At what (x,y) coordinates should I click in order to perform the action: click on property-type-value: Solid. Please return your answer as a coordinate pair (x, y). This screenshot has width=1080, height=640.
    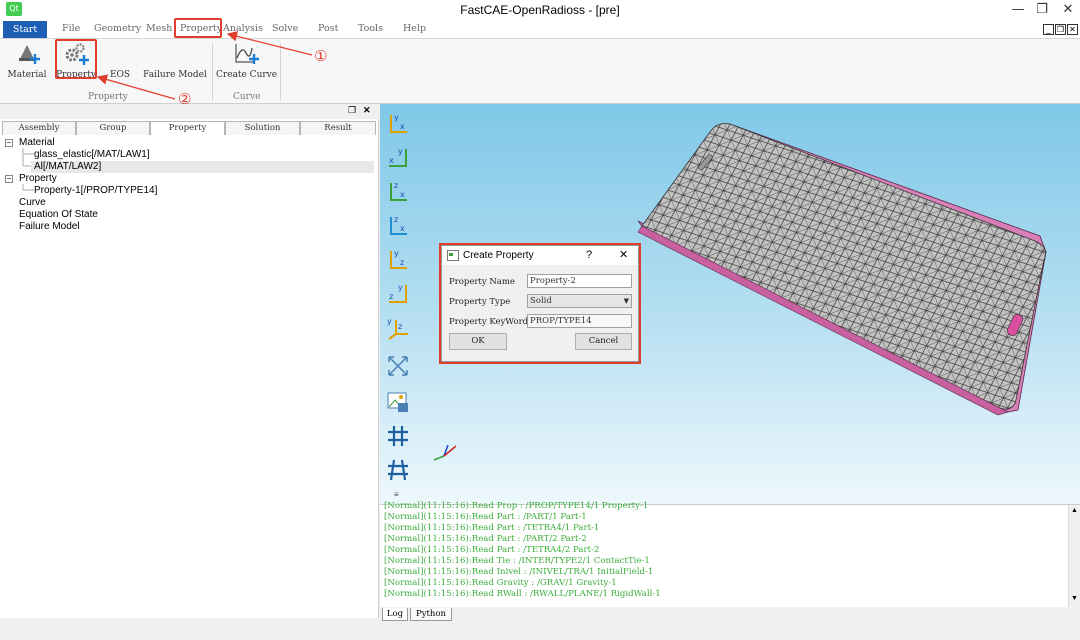
    Looking at the image, I should click on (541, 301).